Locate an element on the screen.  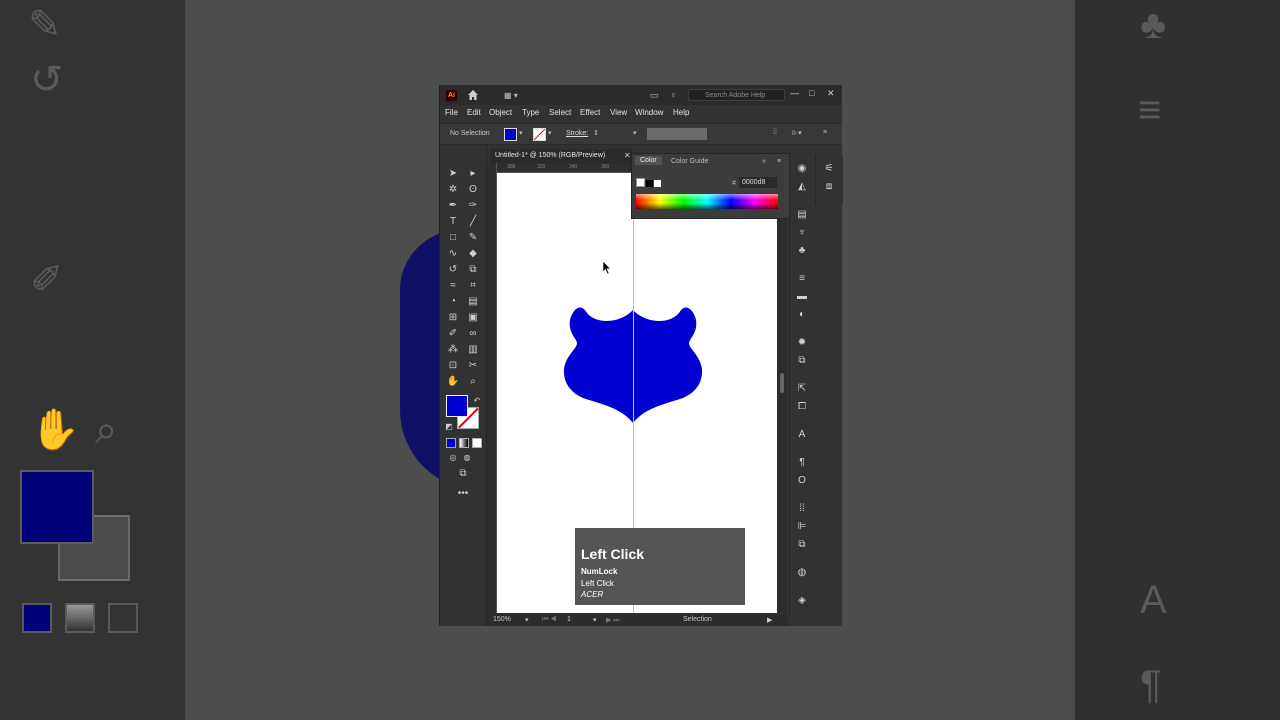
screen-mode-icon: ⧉ is located at coordinates (463, 474).